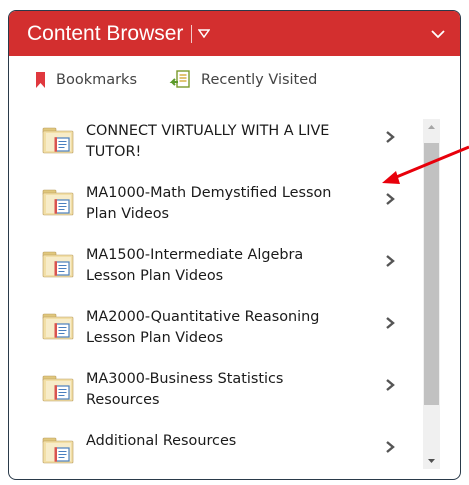 The image size is (469, 485). Describe the element at coordinates (259, 80) in the screenshot. I see `recently-visited-label: Recently Visited` at that location.